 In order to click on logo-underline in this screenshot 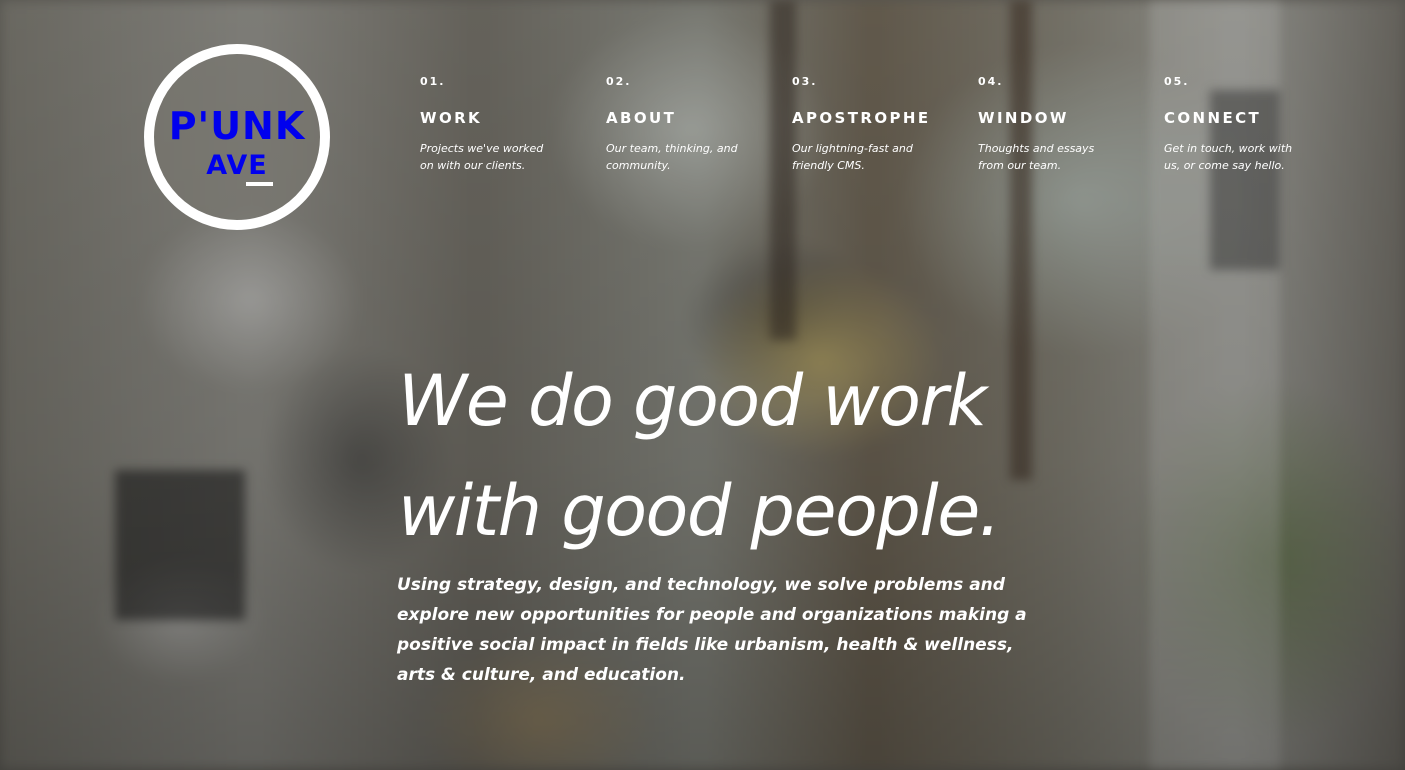, I will do `click(259, 184)`.